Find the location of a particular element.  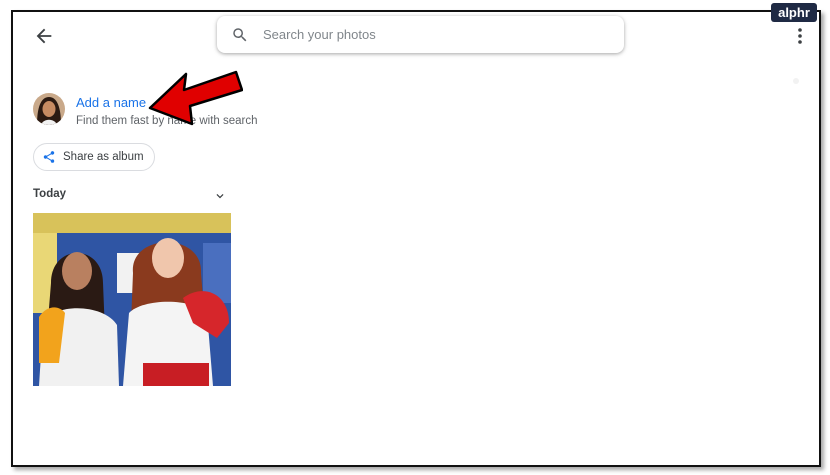

annotation-arrow-icon is located at coordinates (195, 98).